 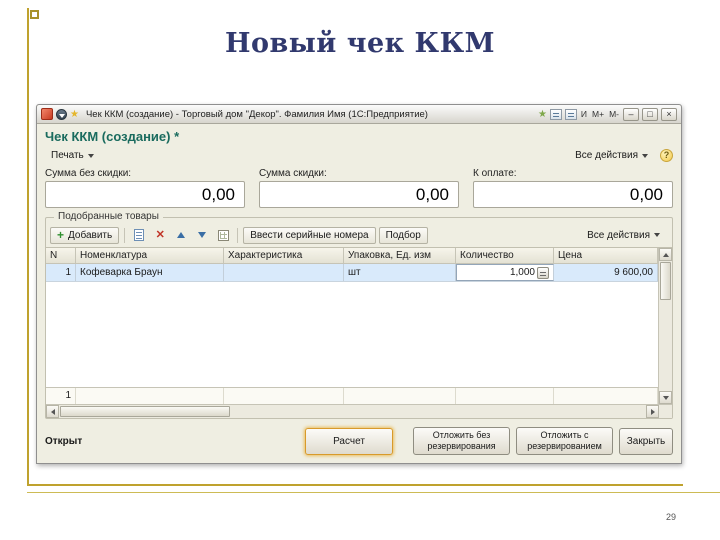 I want to click on calendar-icon, so click(x=555, y=114).